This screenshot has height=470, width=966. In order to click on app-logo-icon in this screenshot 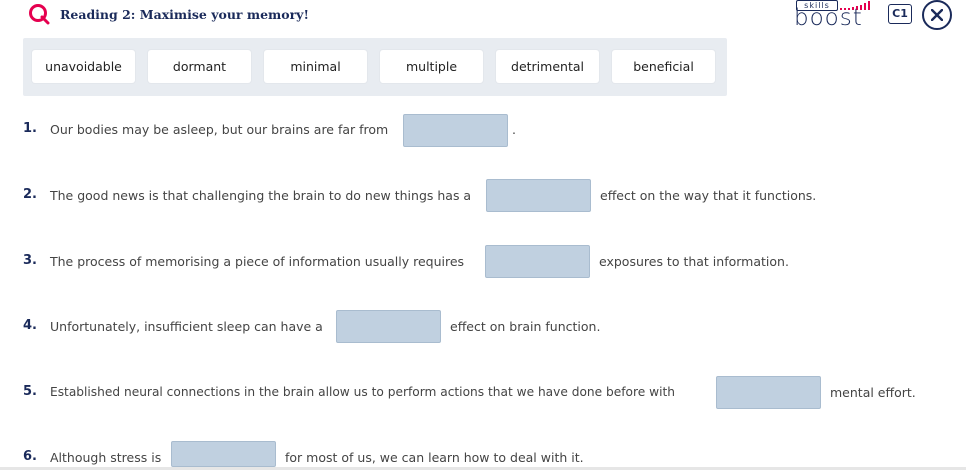, I will do `click(39, 14)`.